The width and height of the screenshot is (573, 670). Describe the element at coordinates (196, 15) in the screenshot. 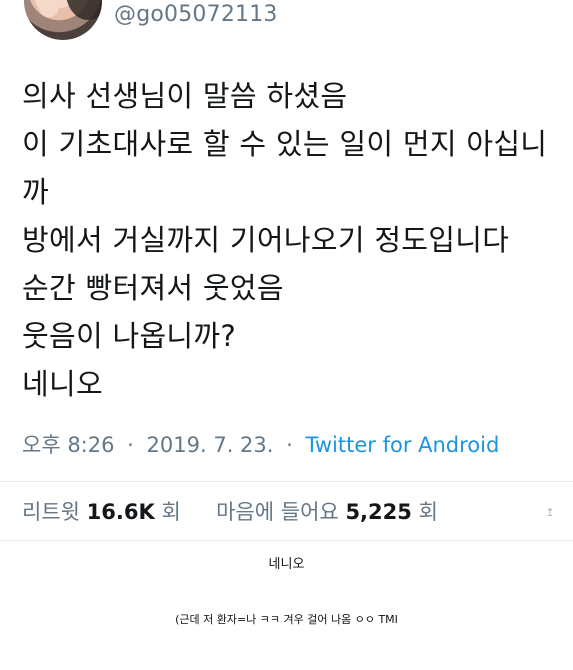

I see `user-handle: @go05072113` at that location.